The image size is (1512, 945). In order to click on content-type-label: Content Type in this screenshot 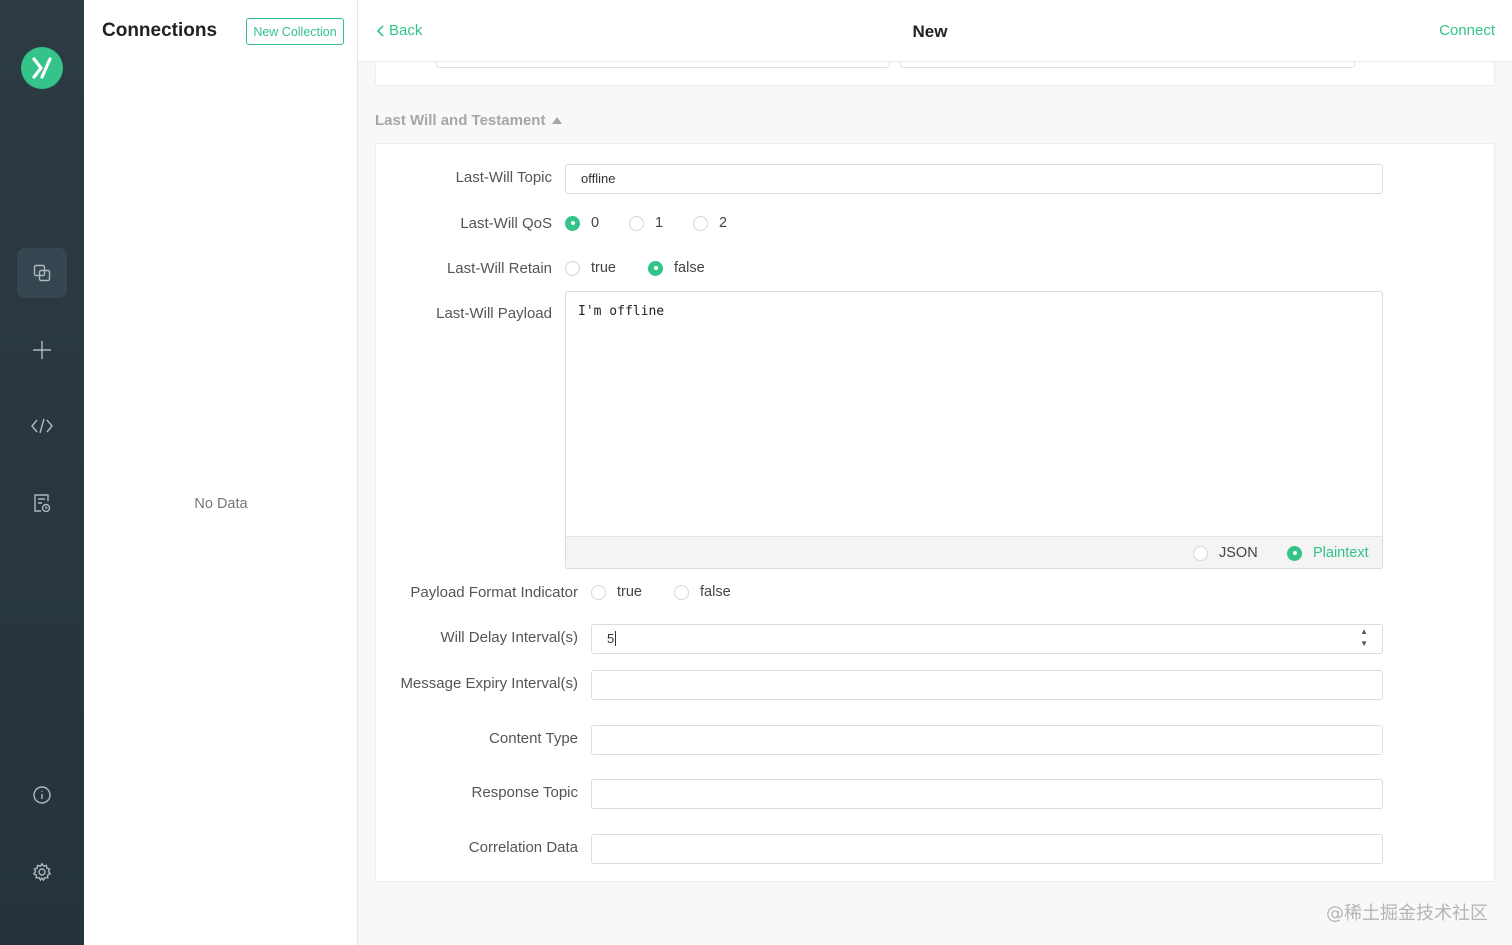, I will do `click(533, 738)`.